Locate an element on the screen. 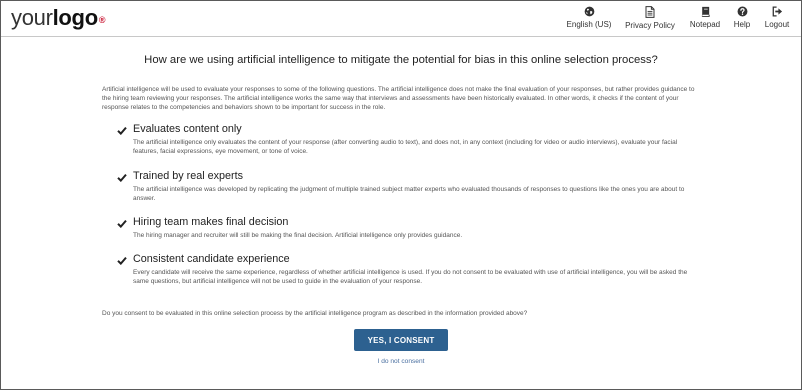  brand-logo: yourlogo® is located at coordinates (58, 18).